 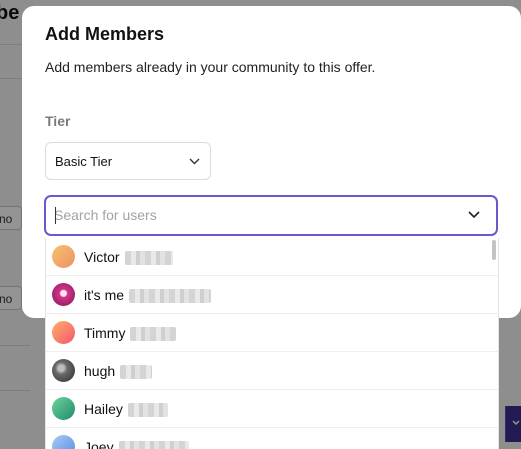 What do you see at coordinates (254, 215) in the screenshot?
I see `search-input` at bounding box center [254, 215].